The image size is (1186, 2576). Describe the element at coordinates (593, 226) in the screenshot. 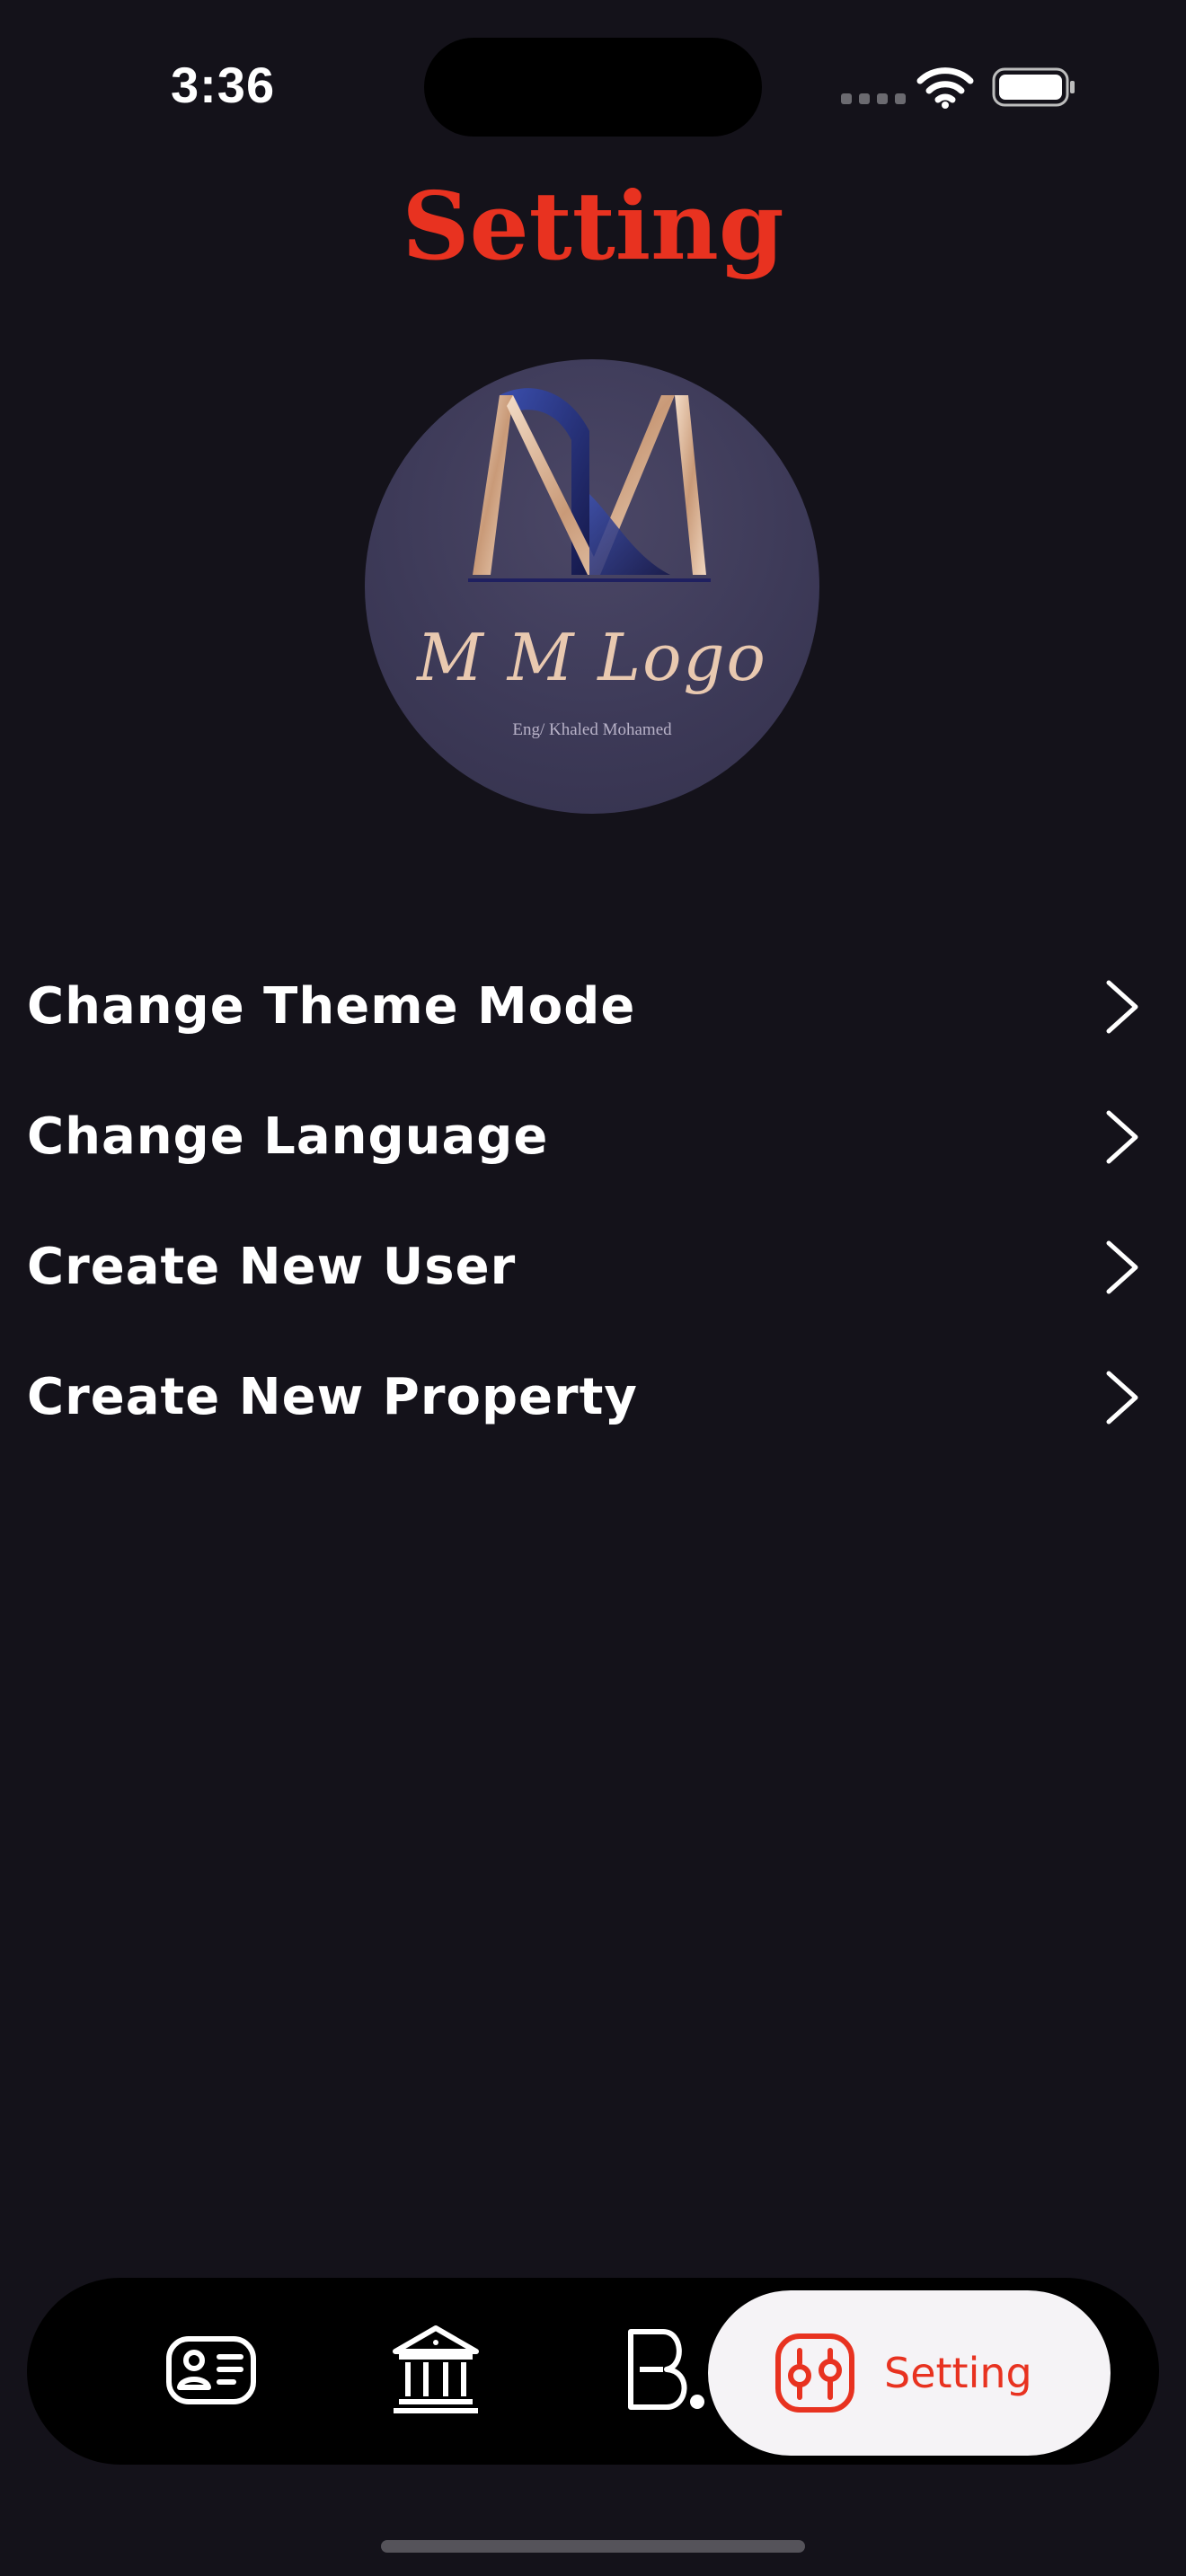

I see `page-title: Setting` at that location.